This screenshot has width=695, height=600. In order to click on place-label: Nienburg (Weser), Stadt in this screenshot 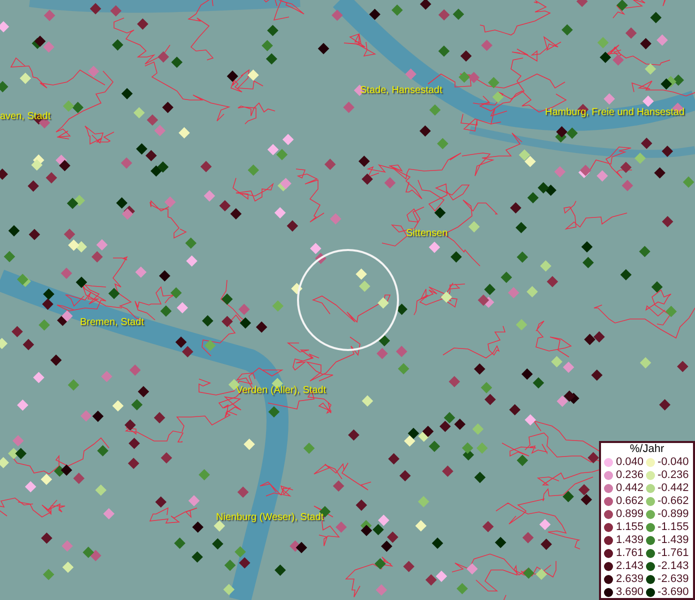, I will do `click(270, 518)`.